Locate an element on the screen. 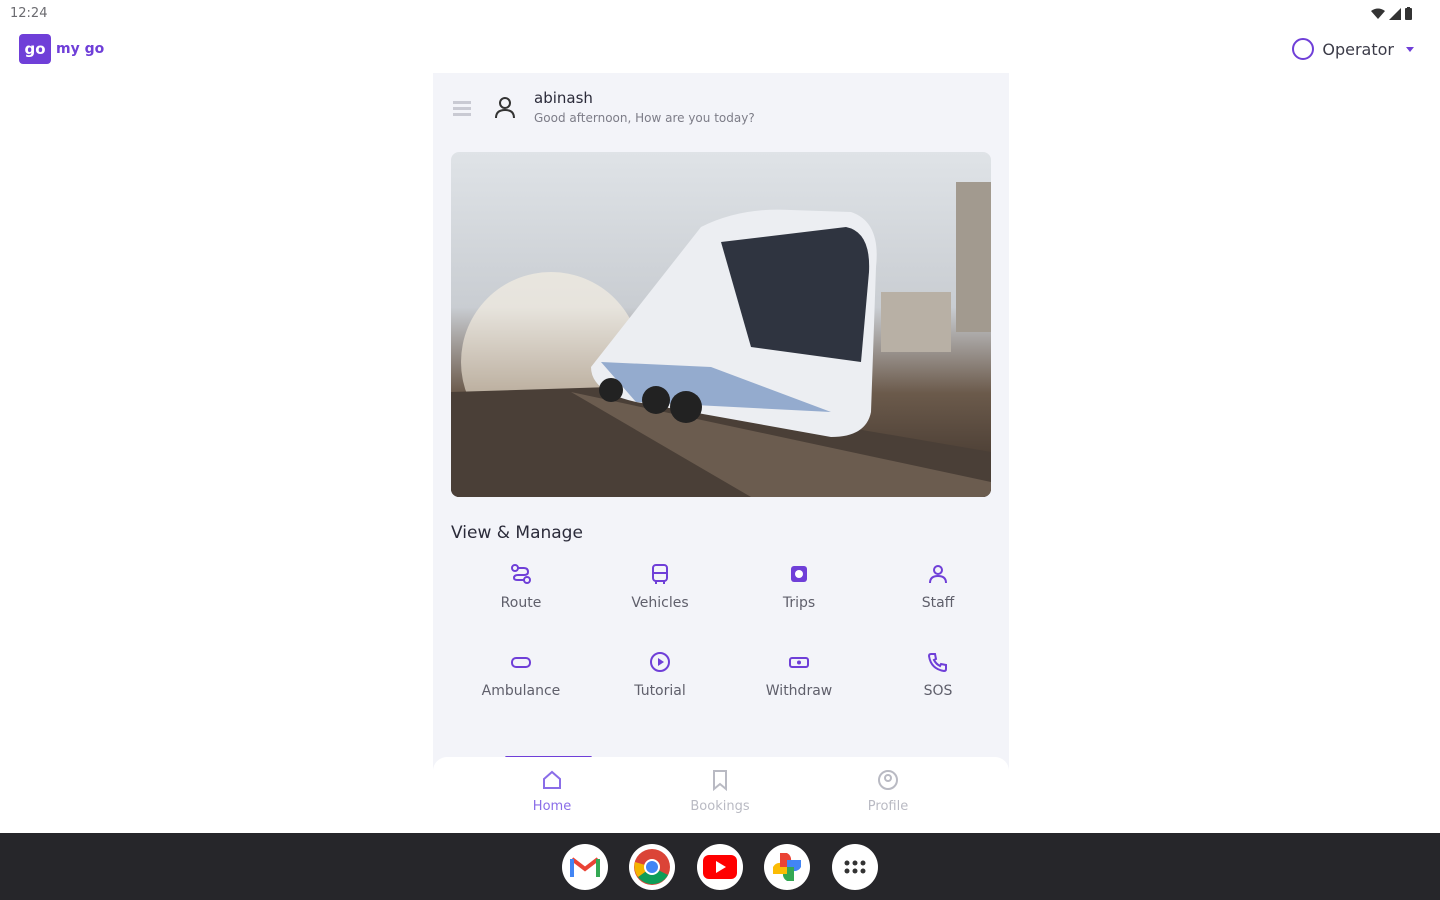  tile-label: Trips is located at coordinates (799, 603).